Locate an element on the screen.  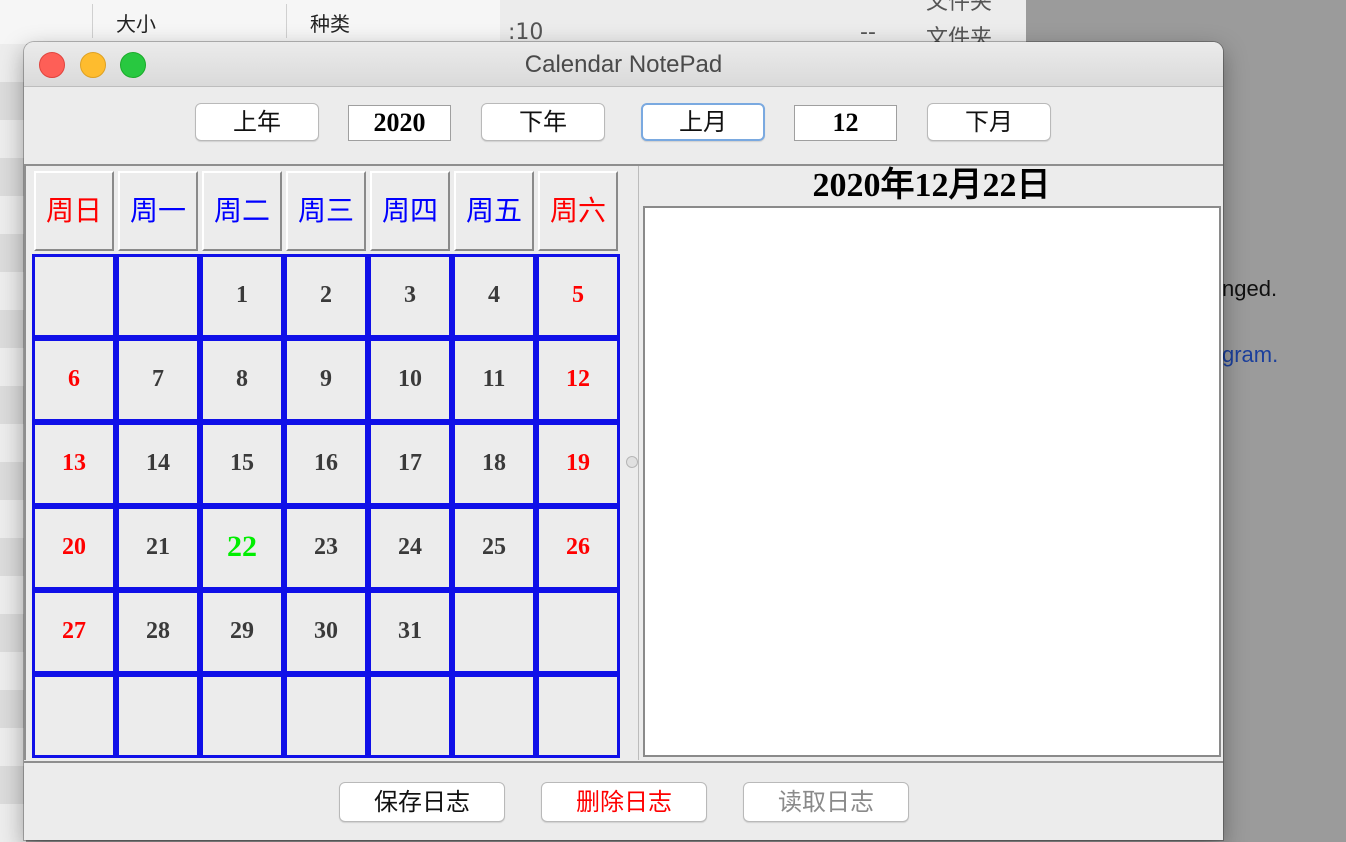
date-navigation-bar: 上年 2020 下年 上月 12 下月 is located at coordinates (623, 126).